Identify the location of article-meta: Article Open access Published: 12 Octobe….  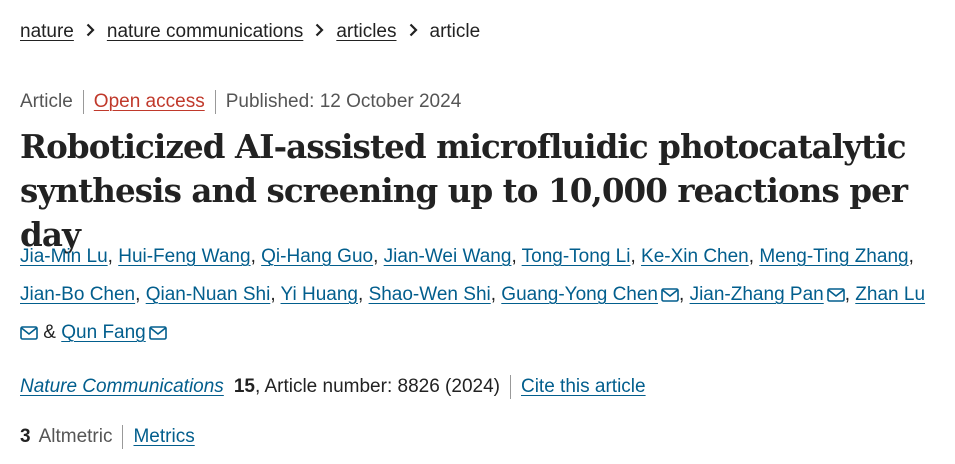
(240, 102).